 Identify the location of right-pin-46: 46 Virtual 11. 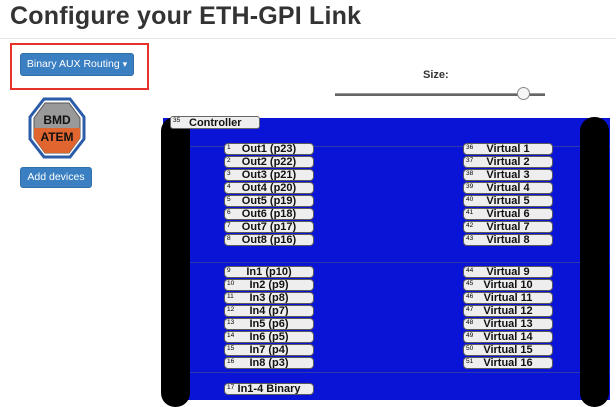
(508, 298).